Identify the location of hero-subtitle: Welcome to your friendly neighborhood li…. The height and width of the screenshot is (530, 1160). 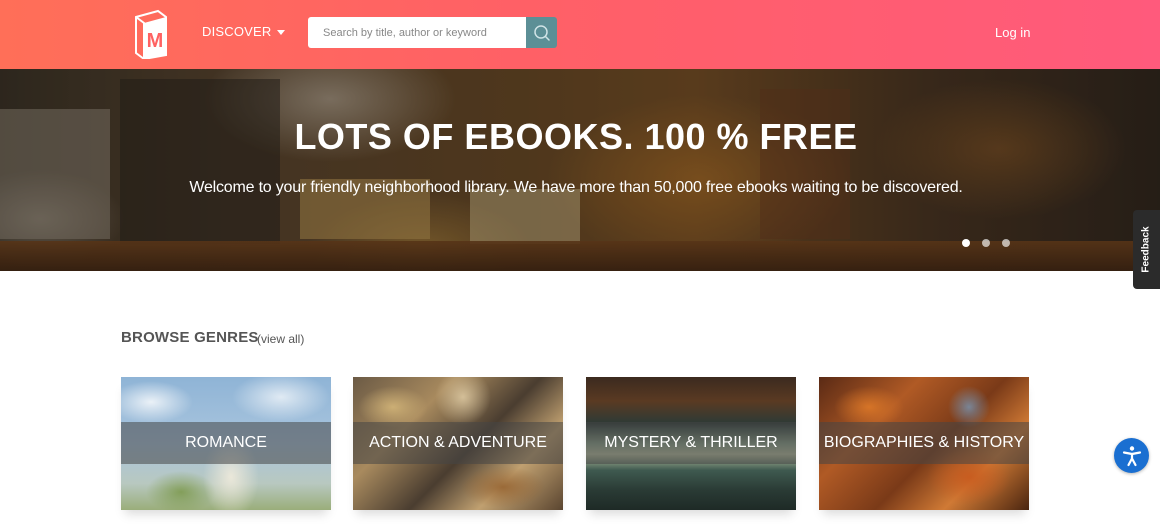
(576, 187).